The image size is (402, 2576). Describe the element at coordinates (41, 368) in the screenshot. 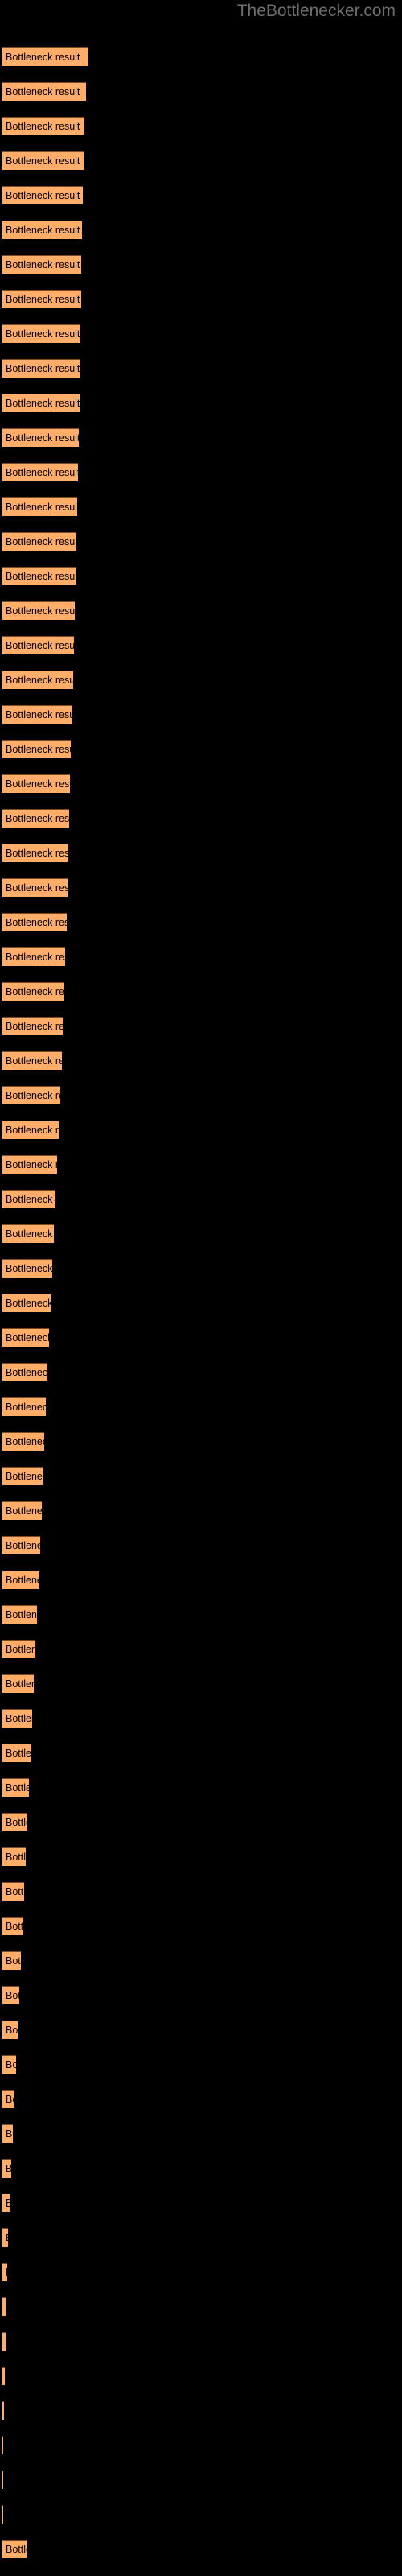

I see `bar-10: Bottleneck result` at that location.